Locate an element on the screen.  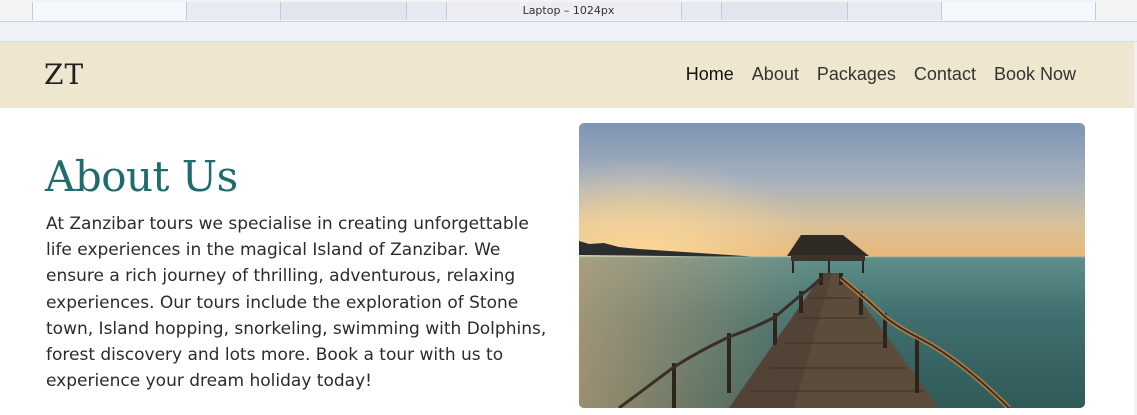
about-title: About Us is located at coordinates (141, 176).